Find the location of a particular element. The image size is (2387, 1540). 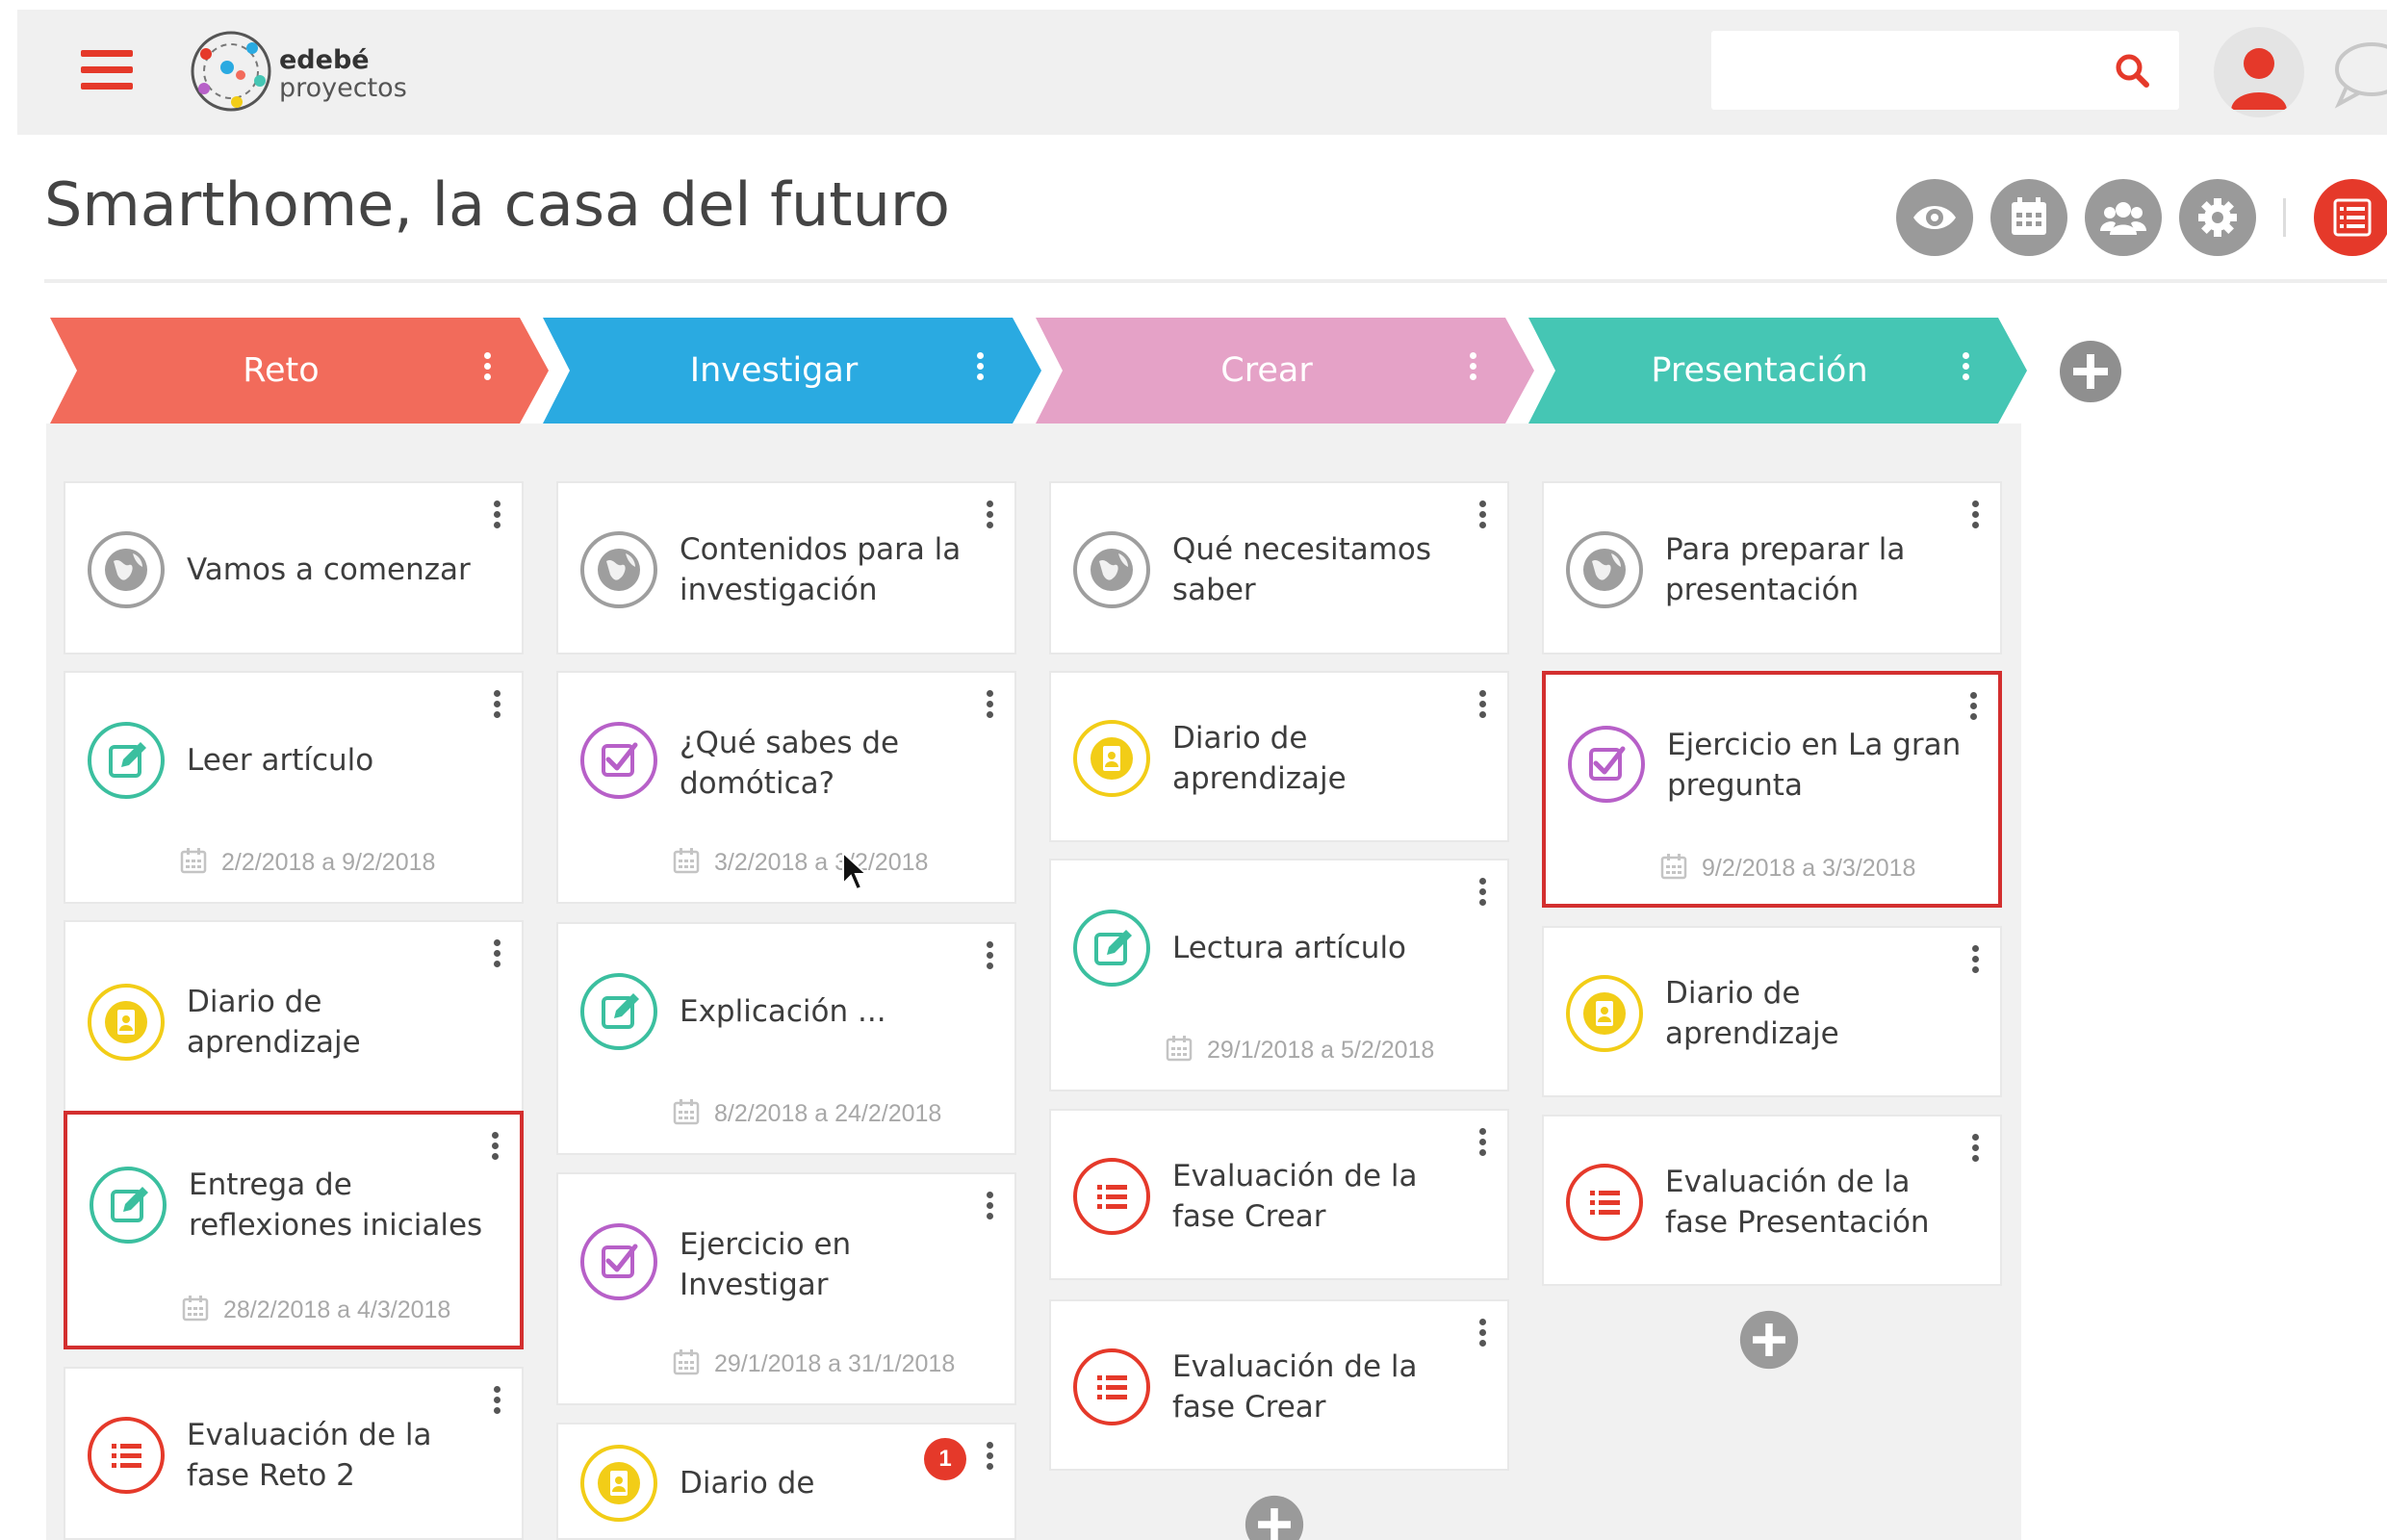

column-header-crear: Crear is located at coordinates (1285, 371).